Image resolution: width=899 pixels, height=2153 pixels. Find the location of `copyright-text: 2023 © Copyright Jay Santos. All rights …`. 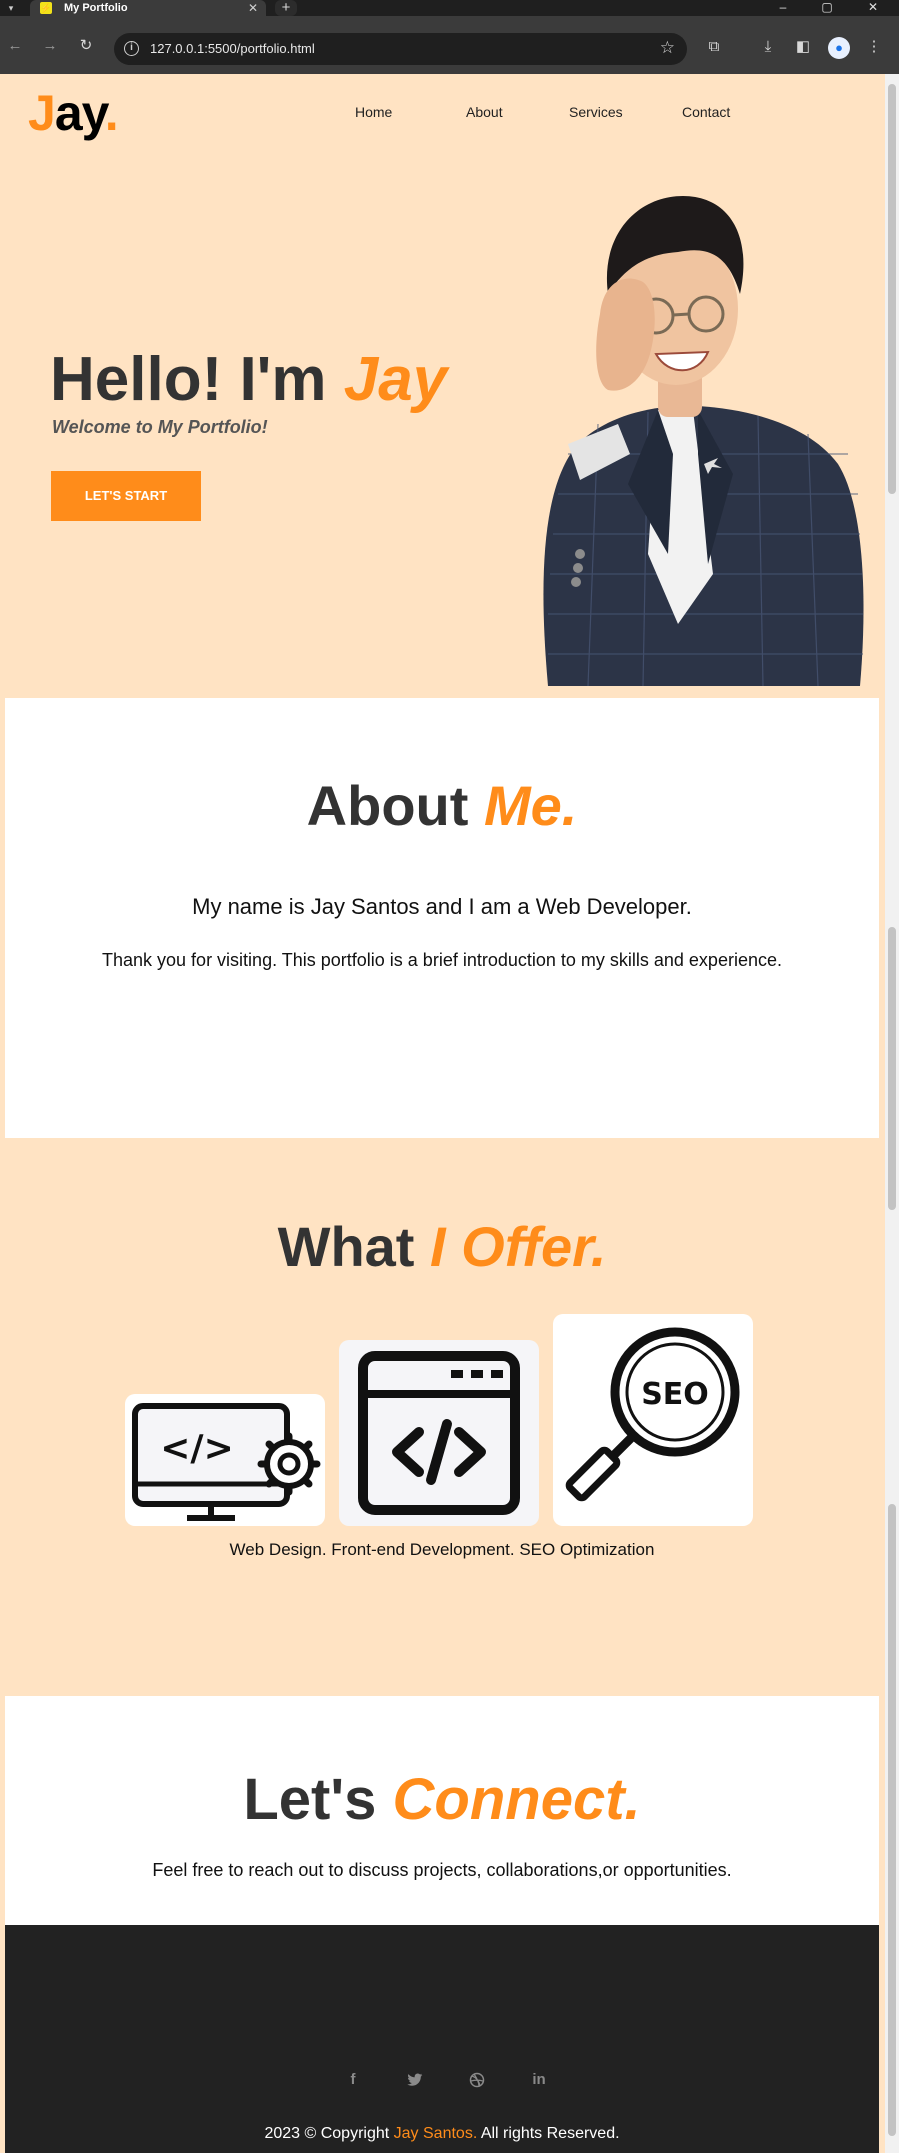

copyright-text: 2023 © Copyright Jay Santos. All rights … is located at coordinates (442, 2134).